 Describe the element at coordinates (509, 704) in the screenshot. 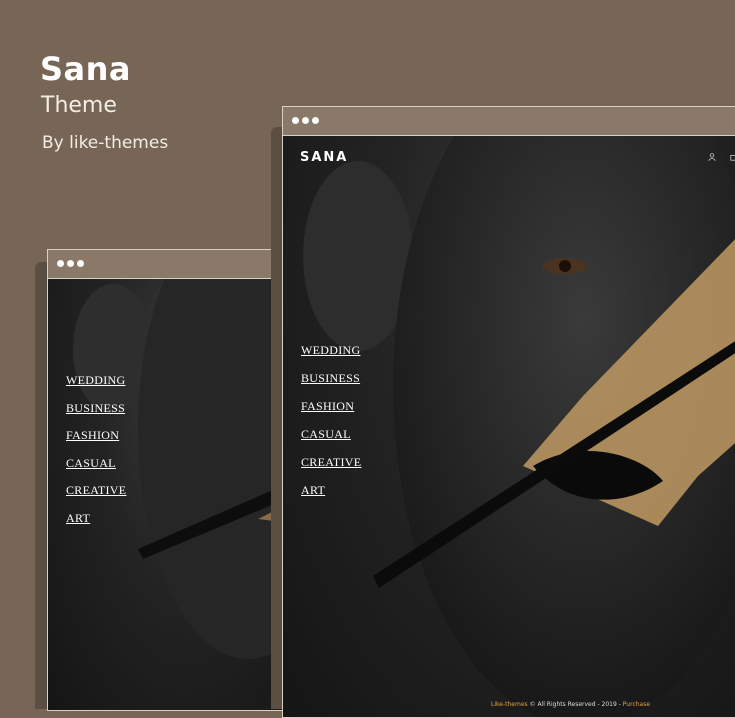

I see `footer-brand-link: Like-themes` at that location.